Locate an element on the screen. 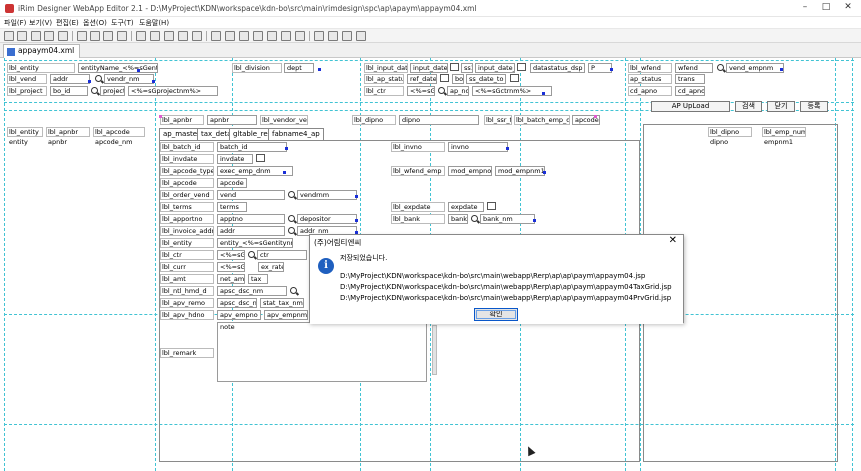  form-label: lbl_apv_remo is located at coordinates (187, 303).